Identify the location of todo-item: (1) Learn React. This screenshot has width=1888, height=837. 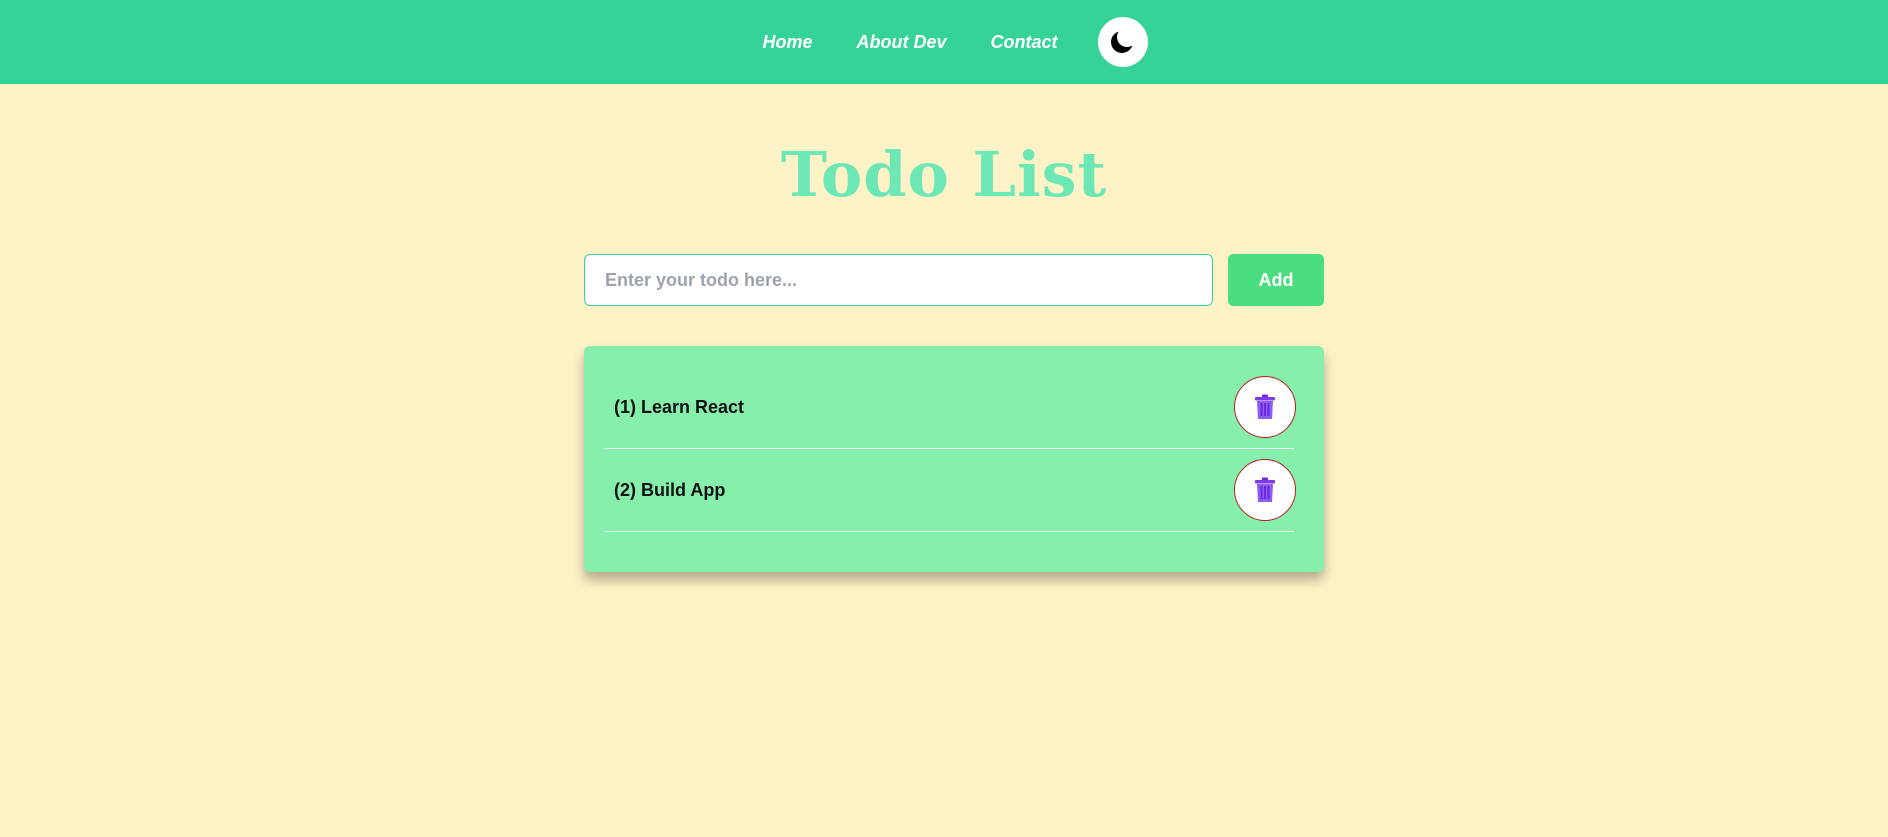
(950, 407).